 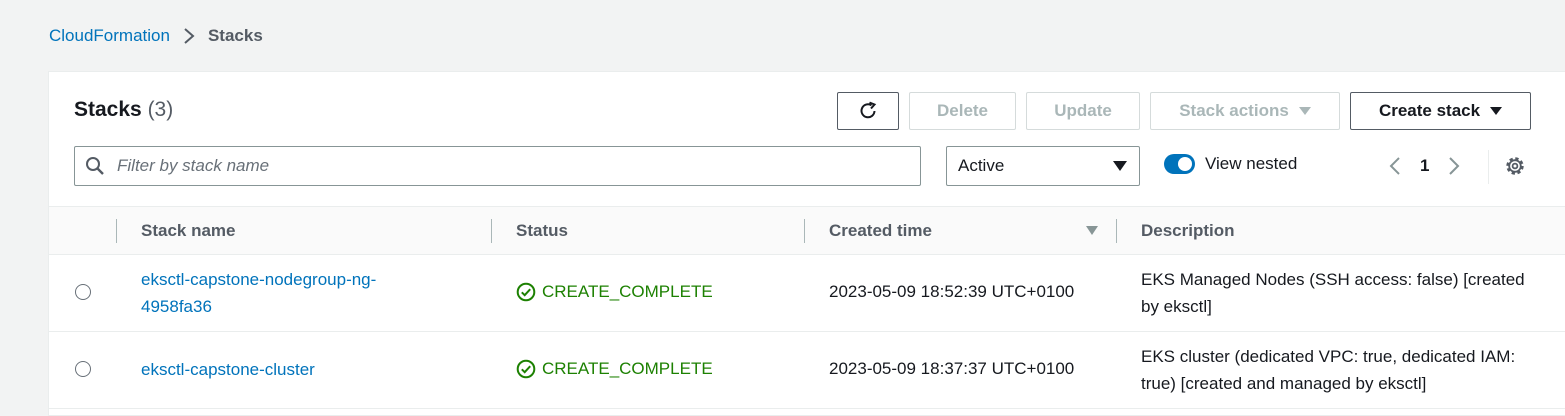 What do you see at coordinates (1092, 230) in the screenshot?
I see `sort-descending-icon` at bounding box center [1092, 230].